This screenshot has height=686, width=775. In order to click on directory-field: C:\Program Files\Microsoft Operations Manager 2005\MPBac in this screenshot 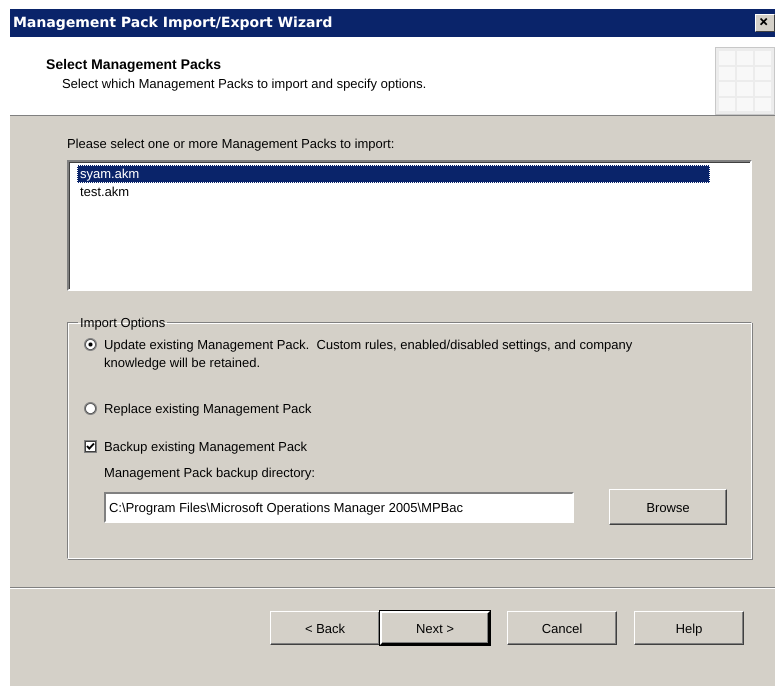, I will do `click(339, 507)`.